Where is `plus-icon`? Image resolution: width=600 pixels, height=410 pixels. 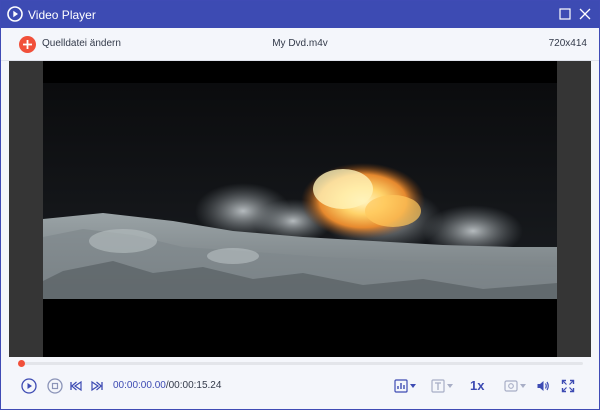
plus-icon is located at coordinates (27, 44).